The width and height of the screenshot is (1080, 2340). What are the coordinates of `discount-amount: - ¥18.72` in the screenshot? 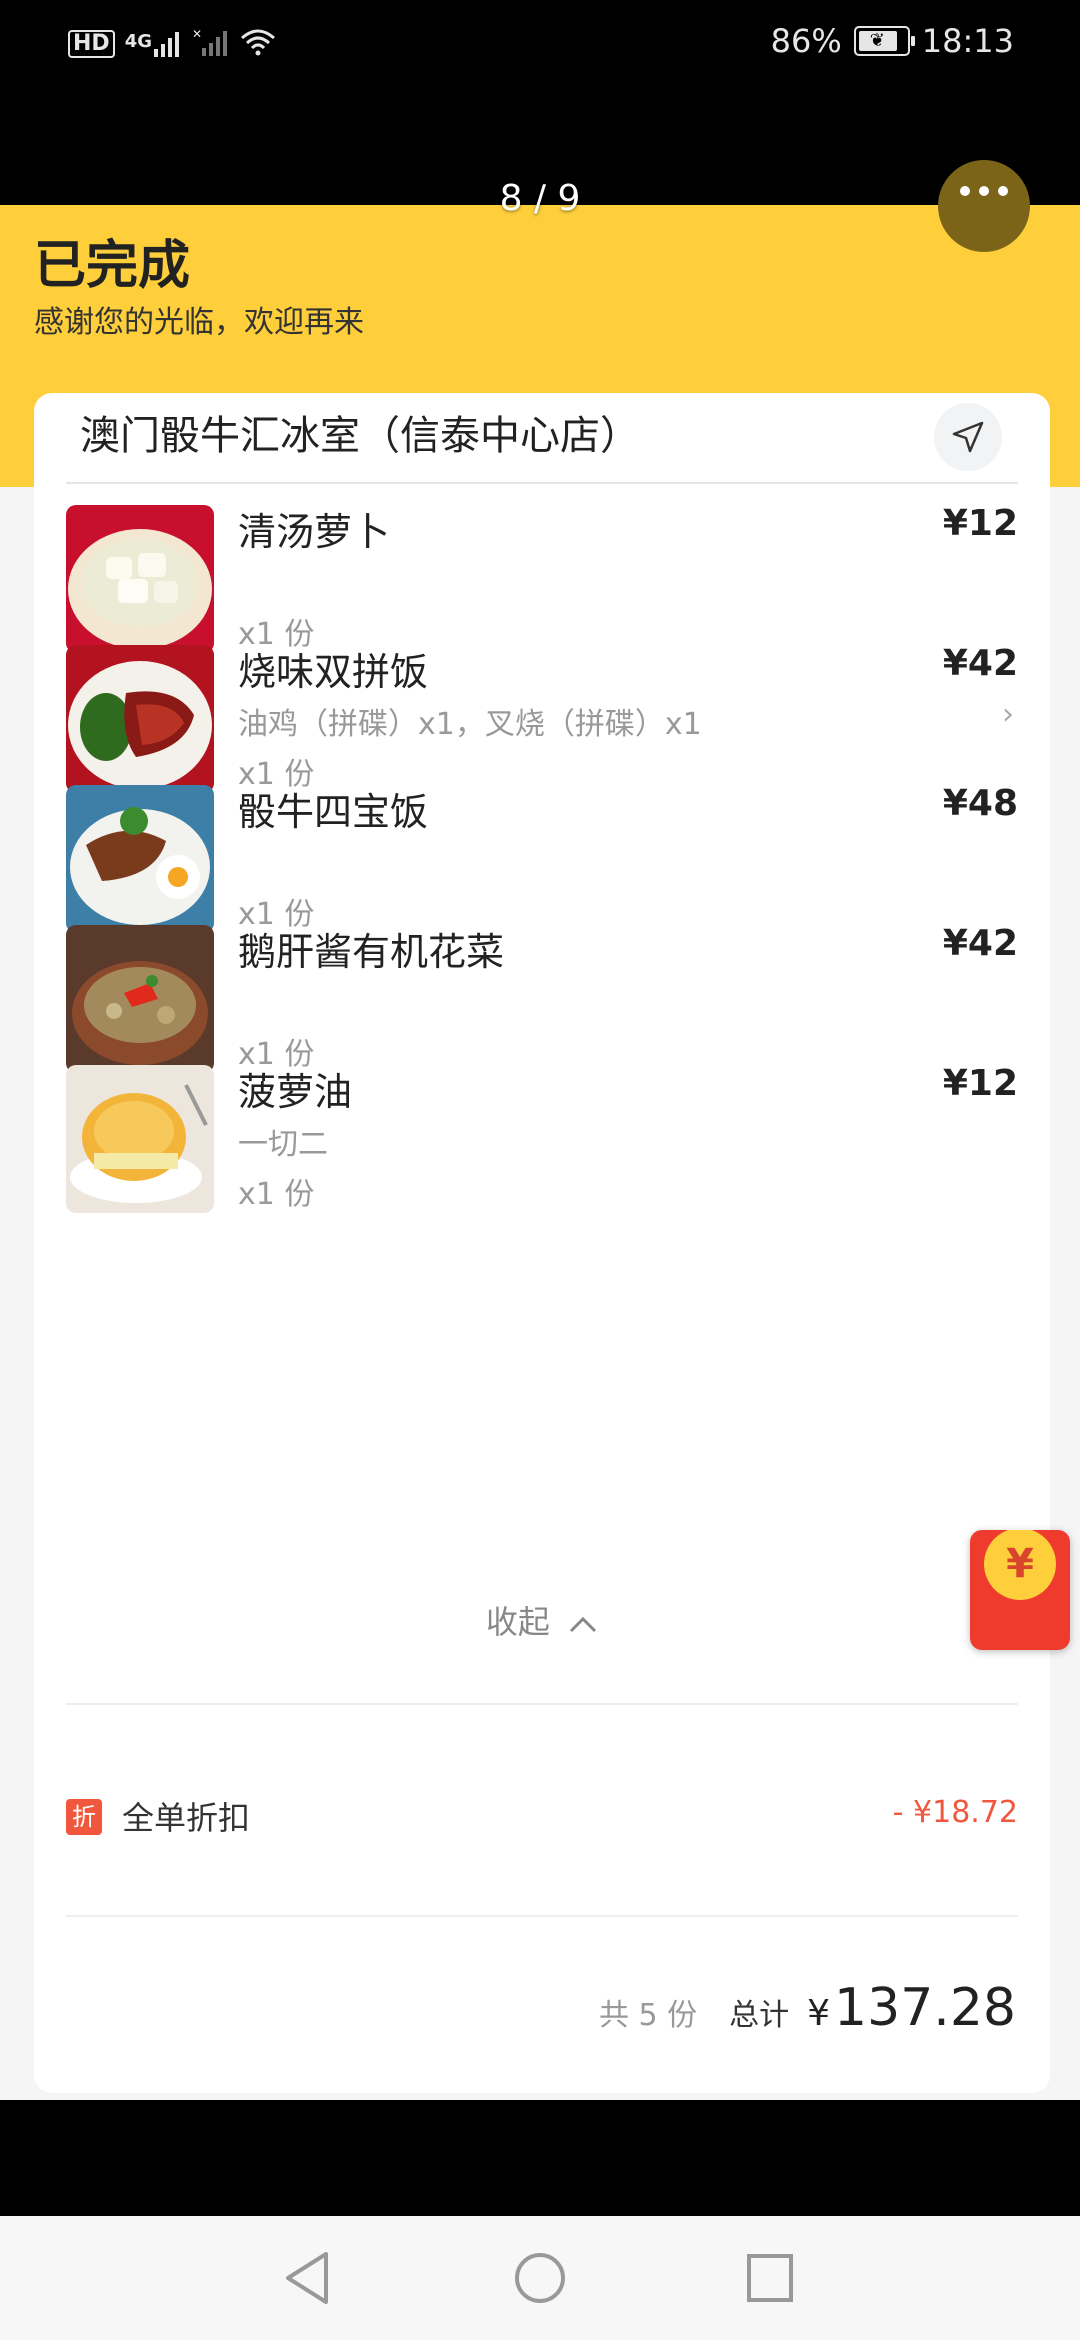 It's located at (955, 1812).